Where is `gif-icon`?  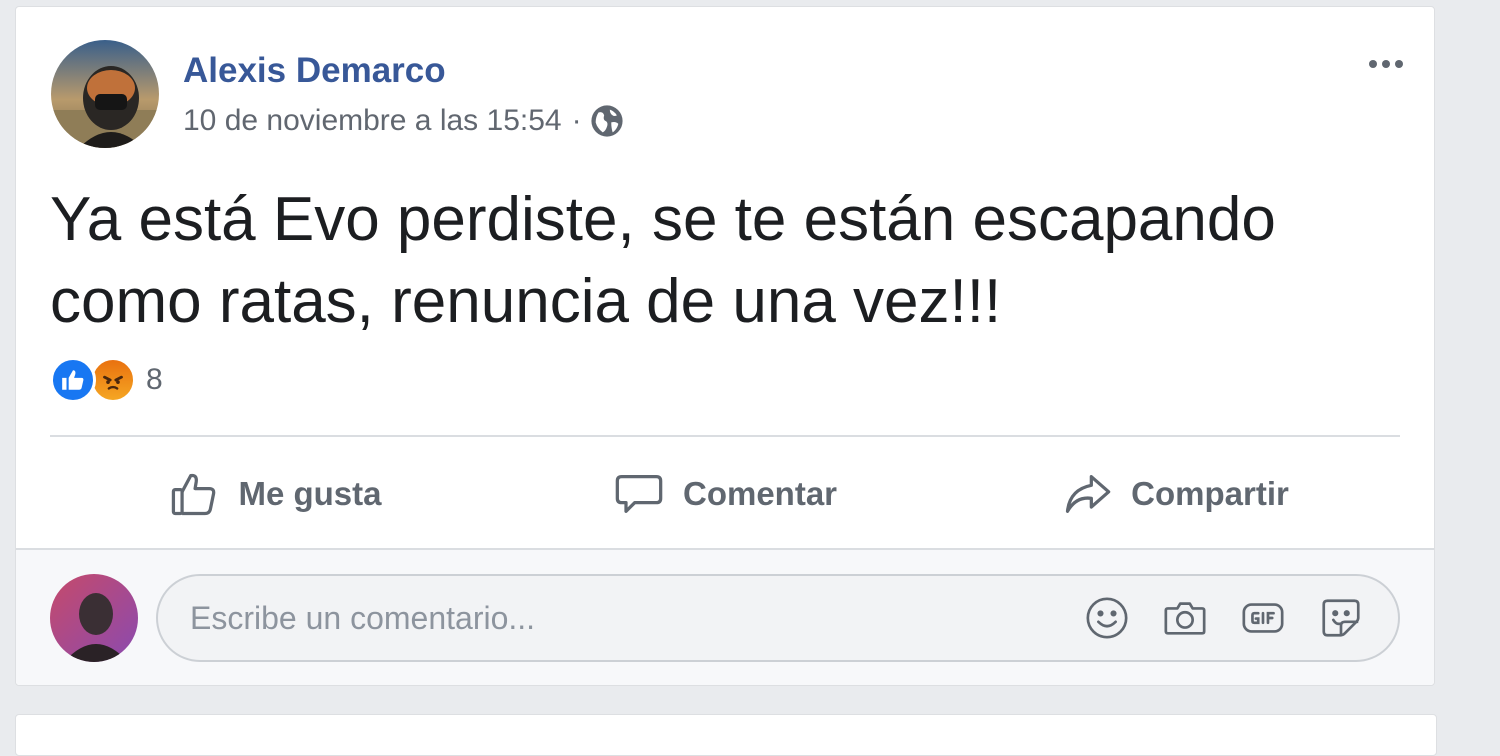
gif-icon is located at coordinates (1263, 618).